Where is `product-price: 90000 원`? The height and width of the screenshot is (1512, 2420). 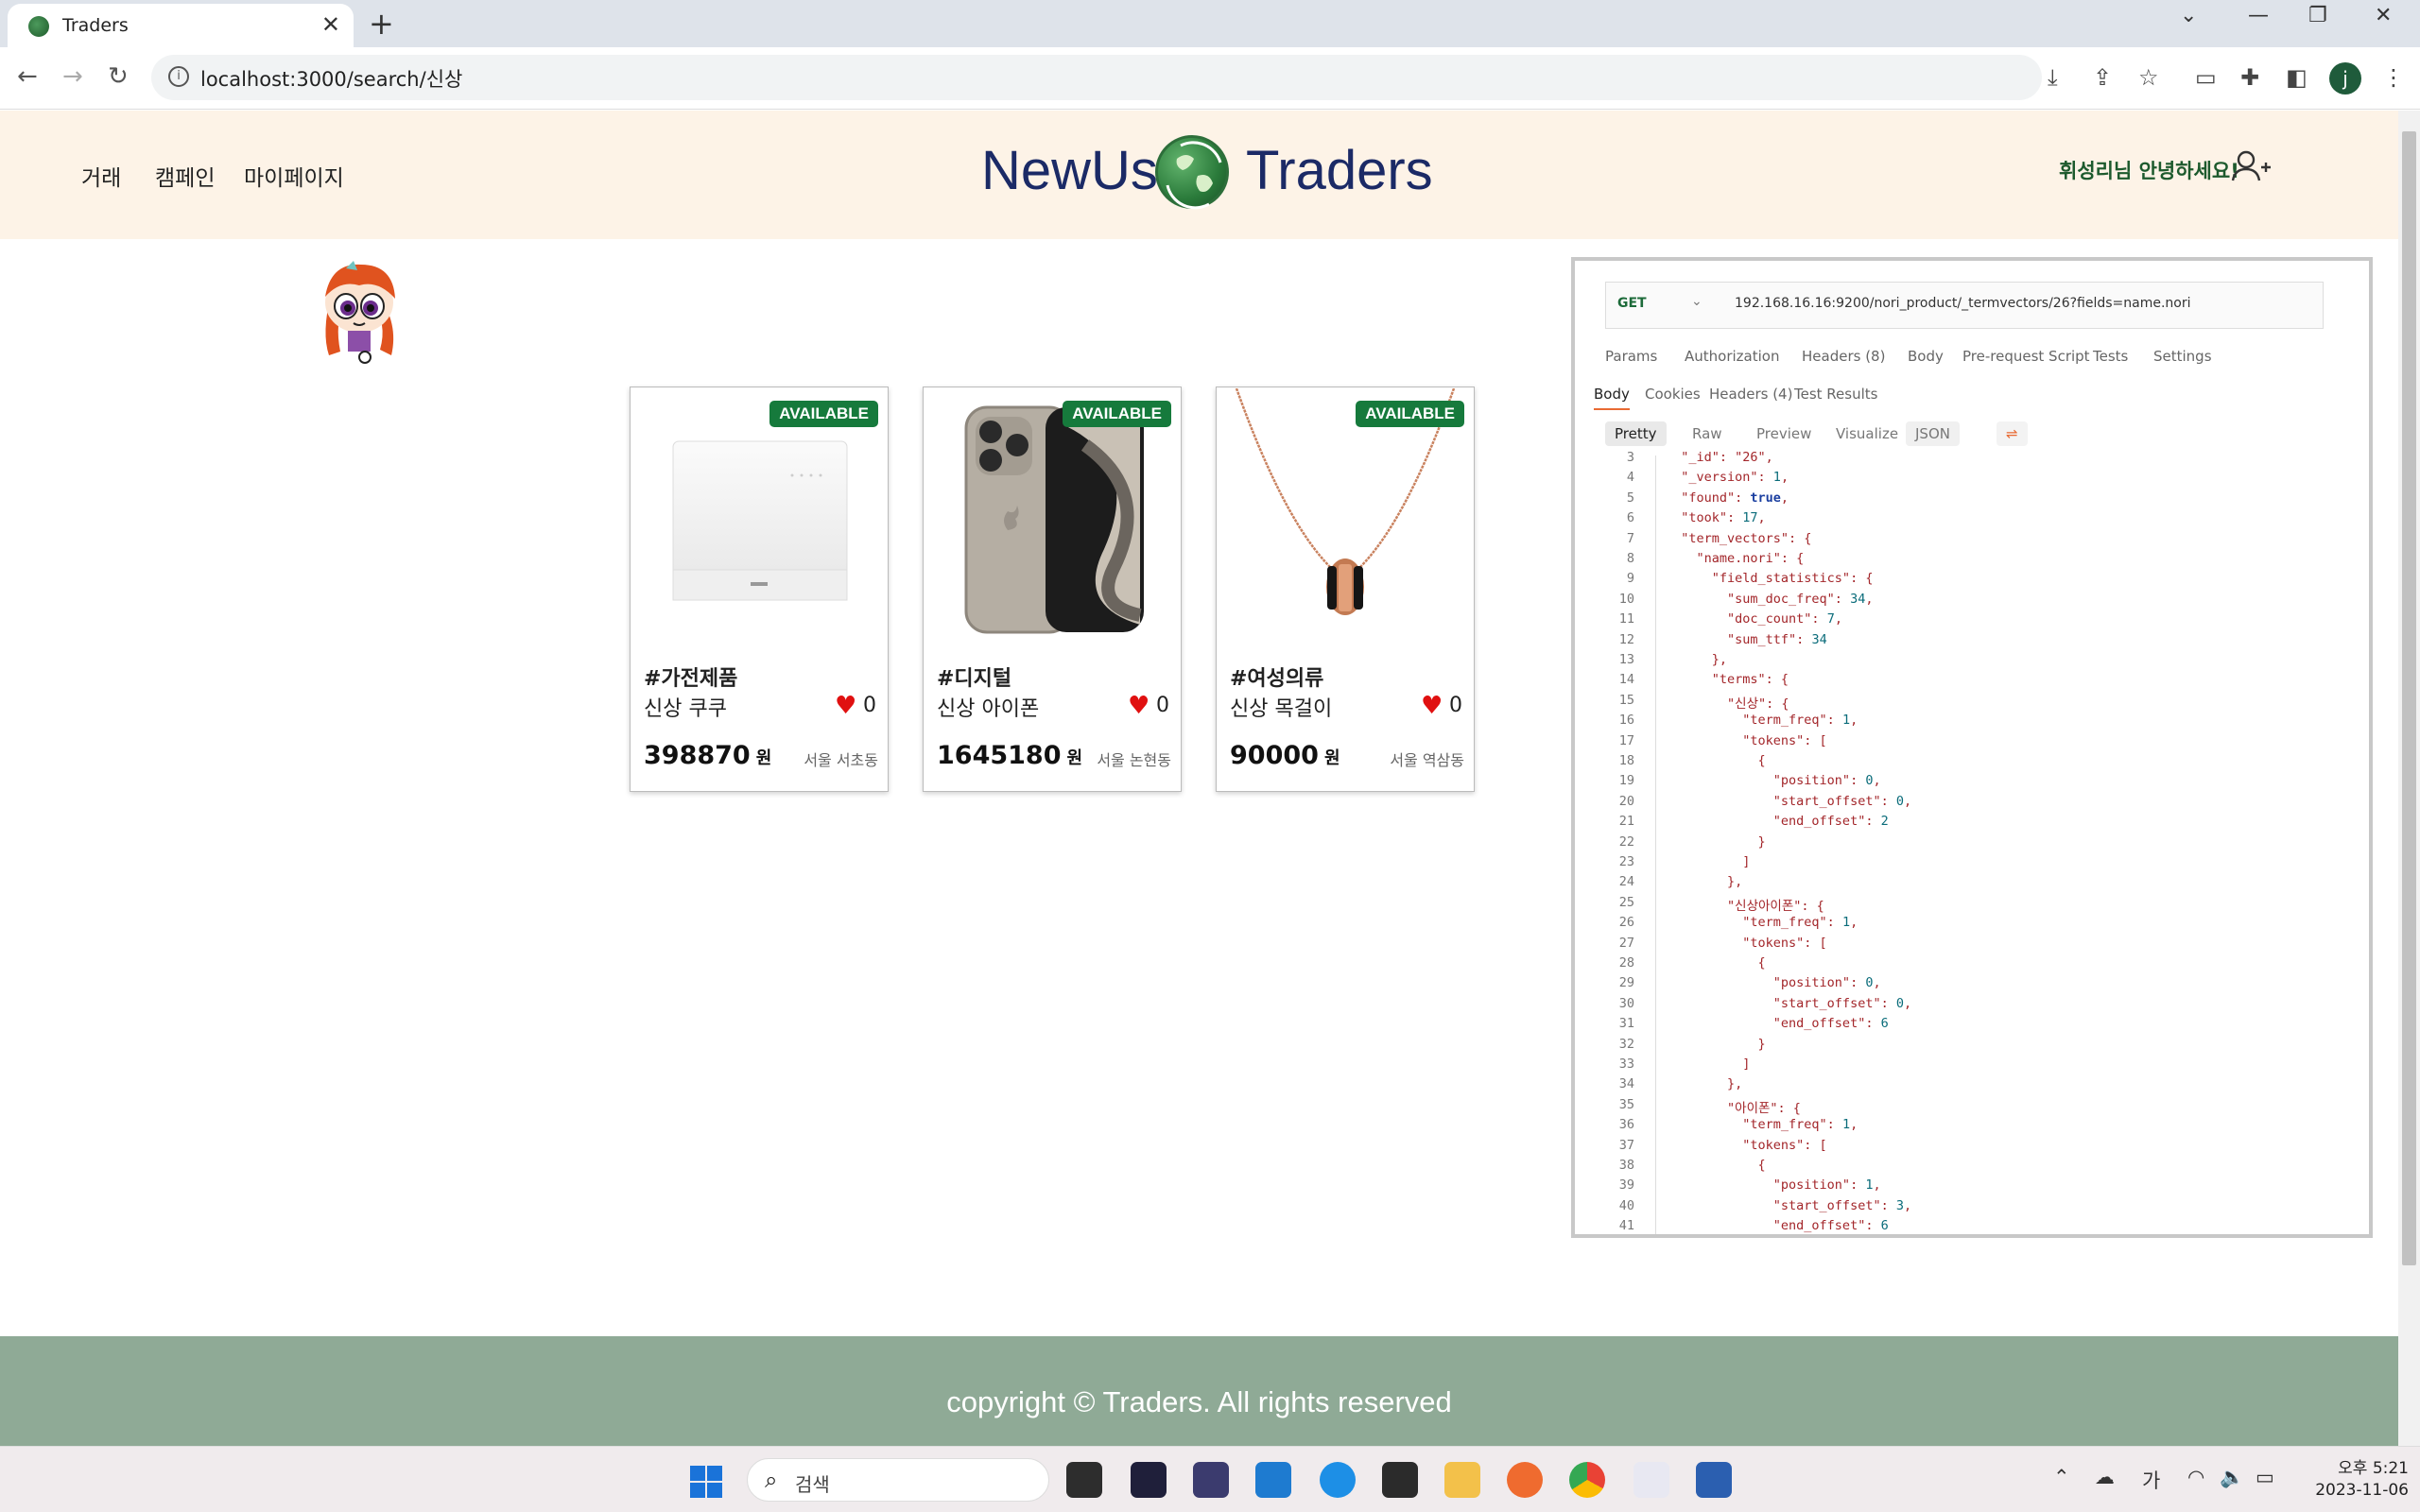 product-price: 90000 원 is located at coordinates (1285, 755).